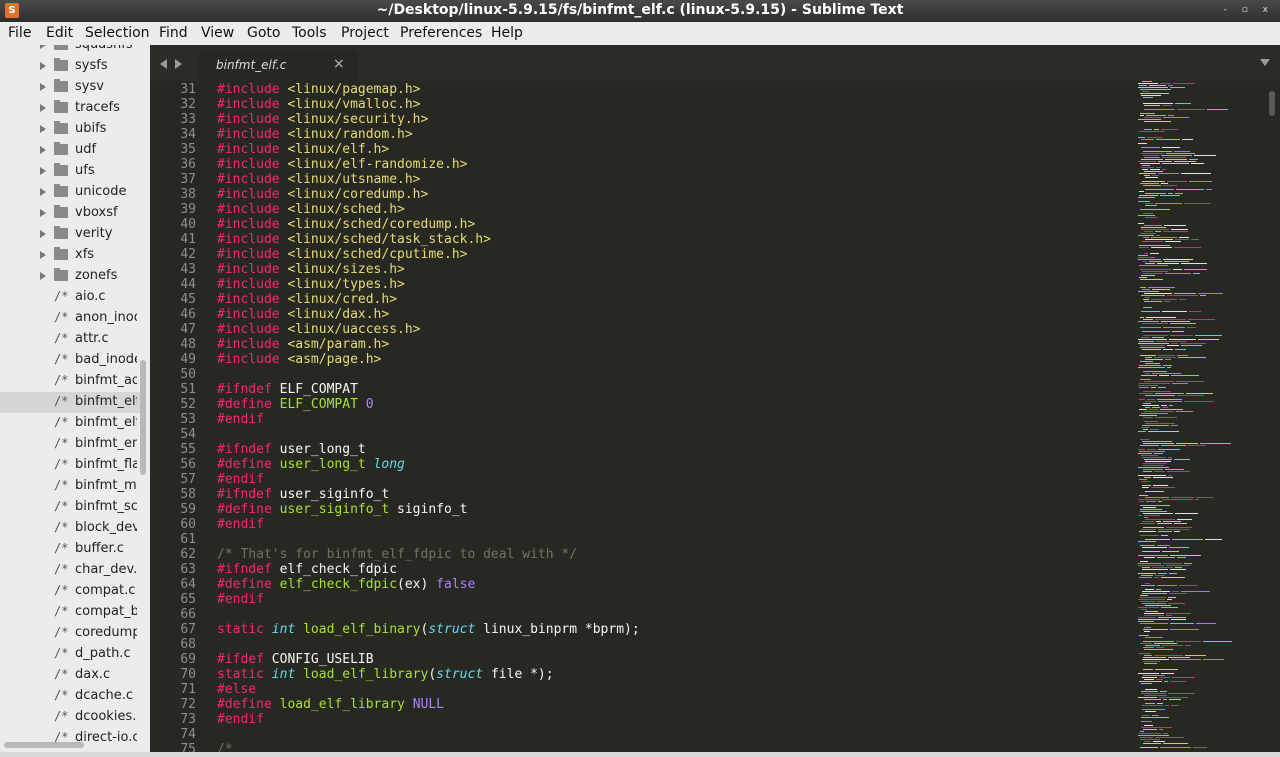  What do you see at coordinates (70, 171) in the screenshot?
I see `sidebar-folder: ufs` at bounding box center [70, 171].